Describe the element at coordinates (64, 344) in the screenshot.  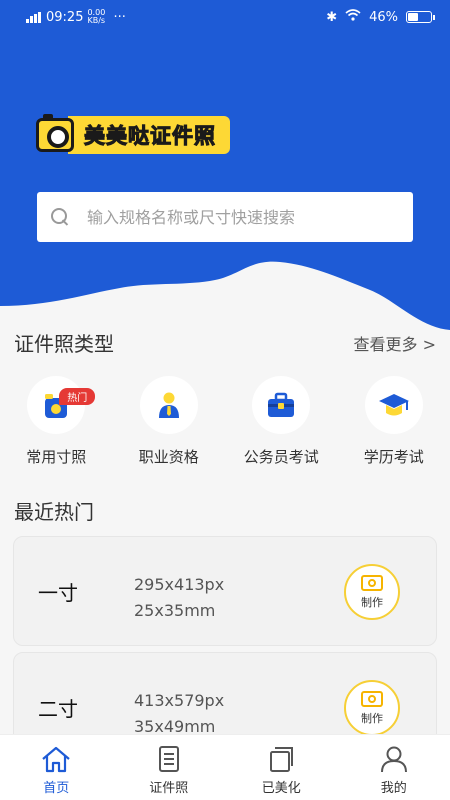
I see `id-types-title: 证件照类型` at that location.